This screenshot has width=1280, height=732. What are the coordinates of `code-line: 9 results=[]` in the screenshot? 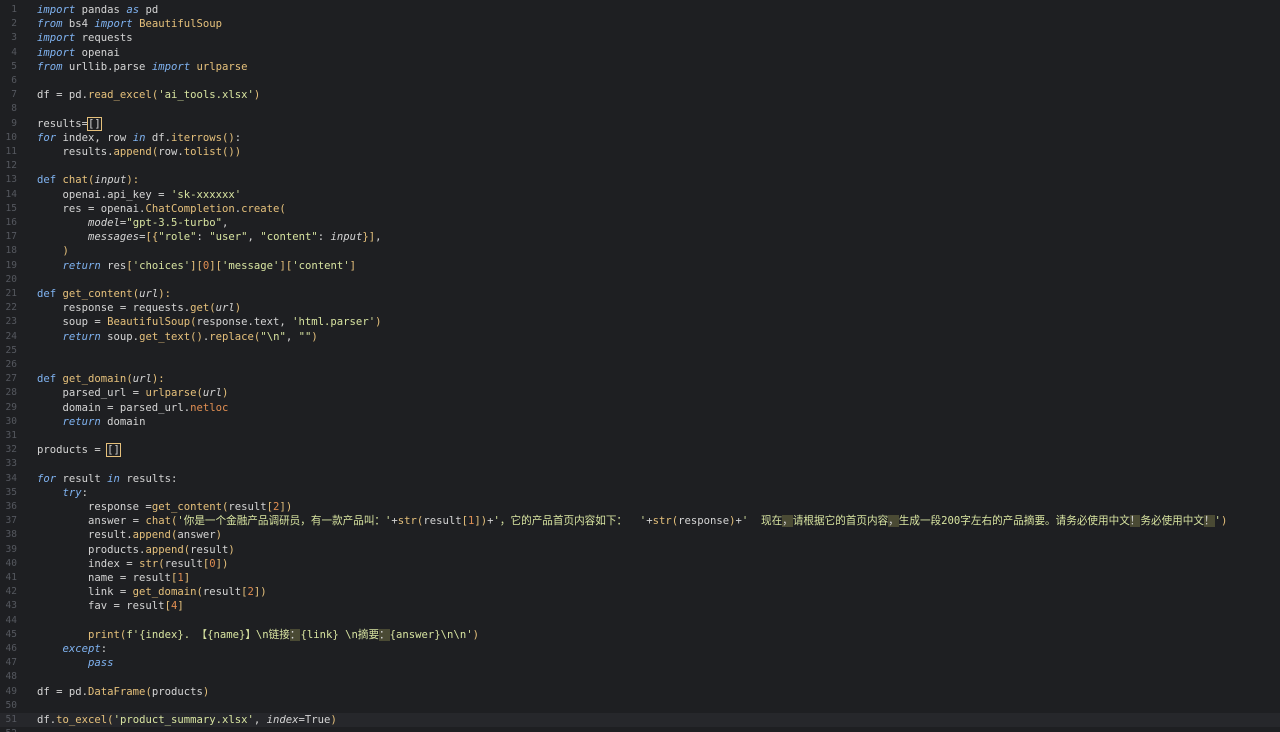 It's located at (640, 123).